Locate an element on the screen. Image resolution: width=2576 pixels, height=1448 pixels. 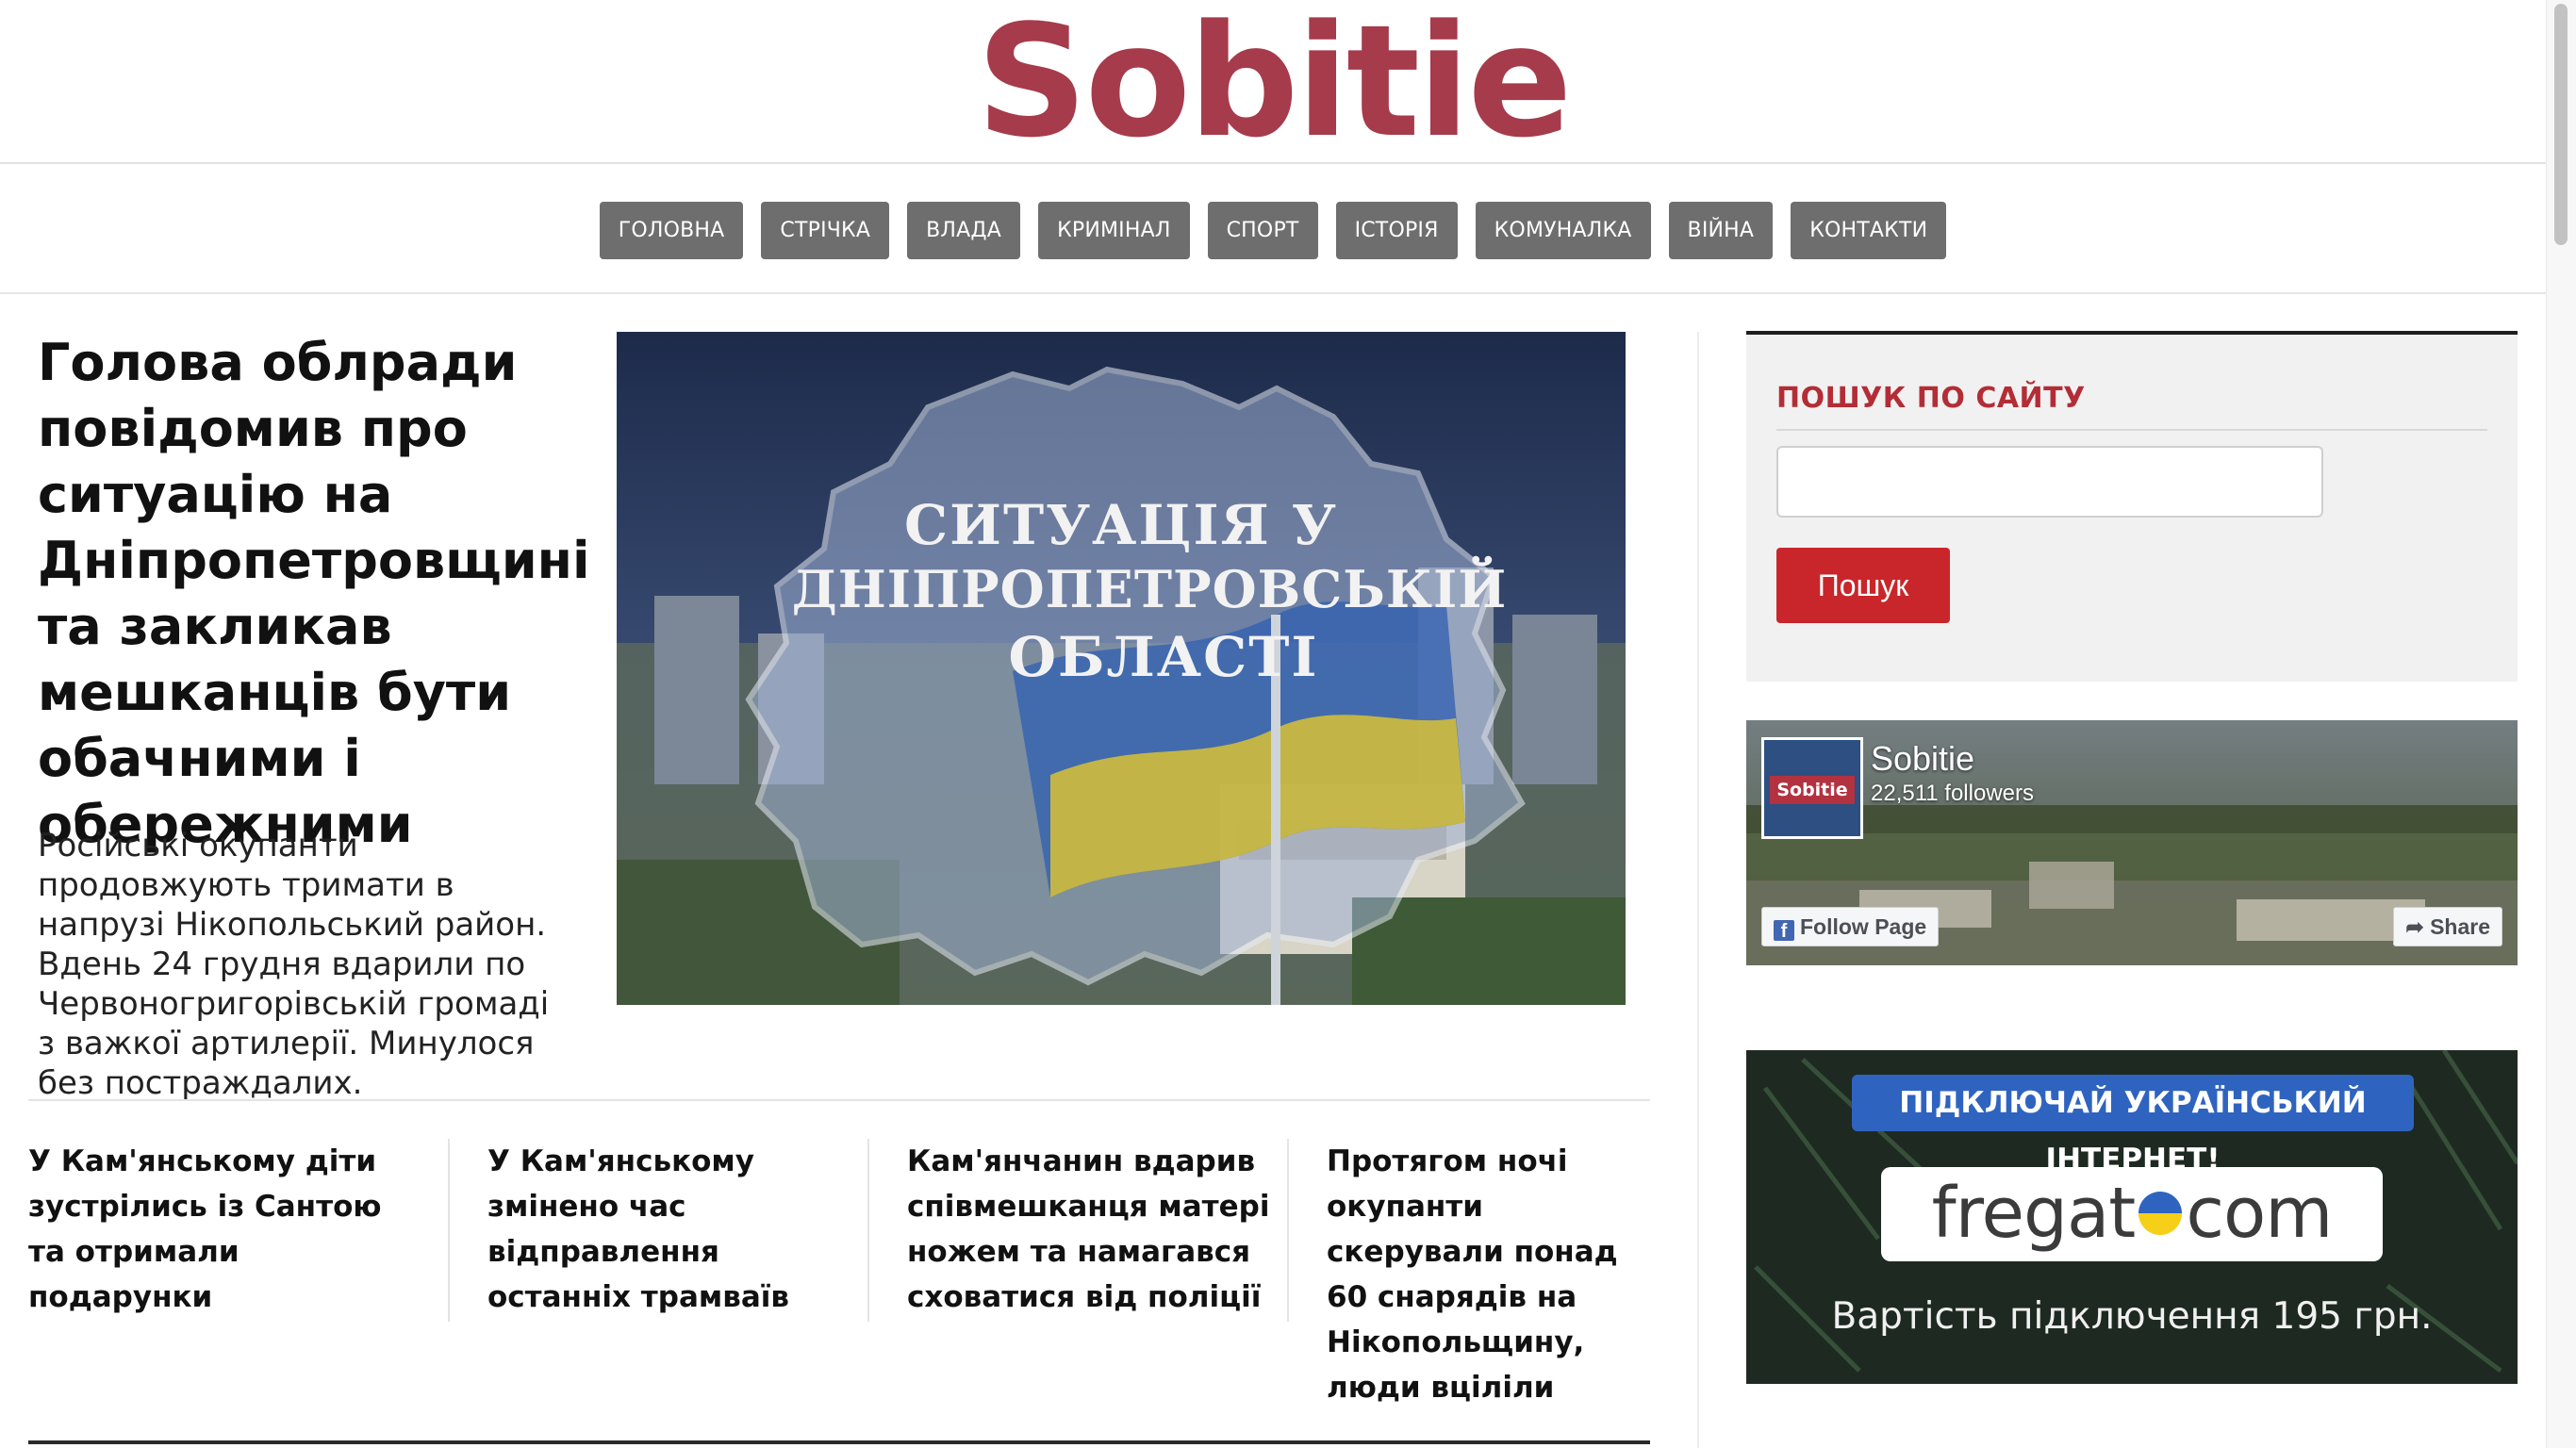
facebook-f-icon: f is located at coordinates (1784, 931).